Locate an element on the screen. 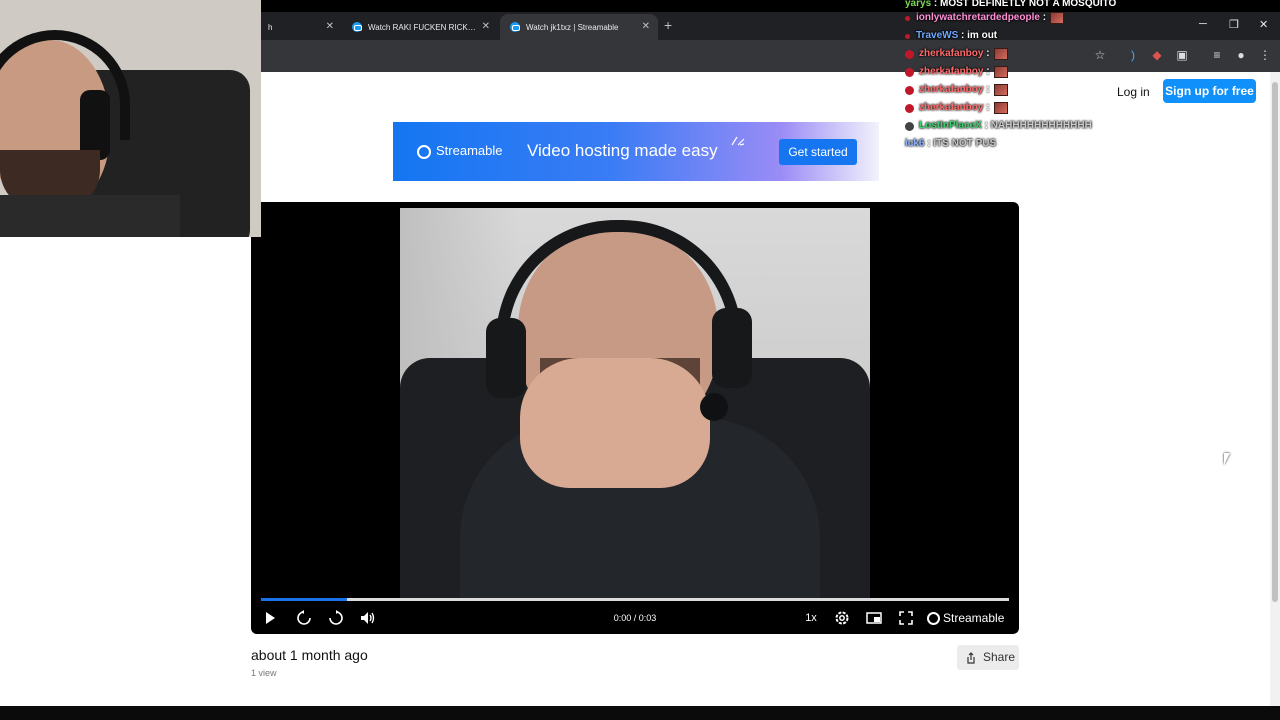  chat-text: NAHHHHHHHHHHHH is located at coordinates (1041, 125).